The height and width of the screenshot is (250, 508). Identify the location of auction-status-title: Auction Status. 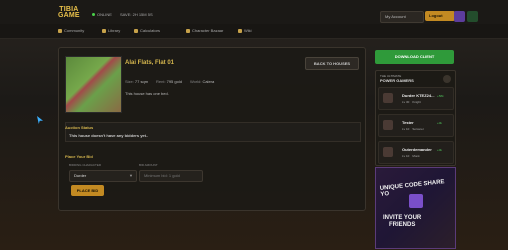
(79, 127).